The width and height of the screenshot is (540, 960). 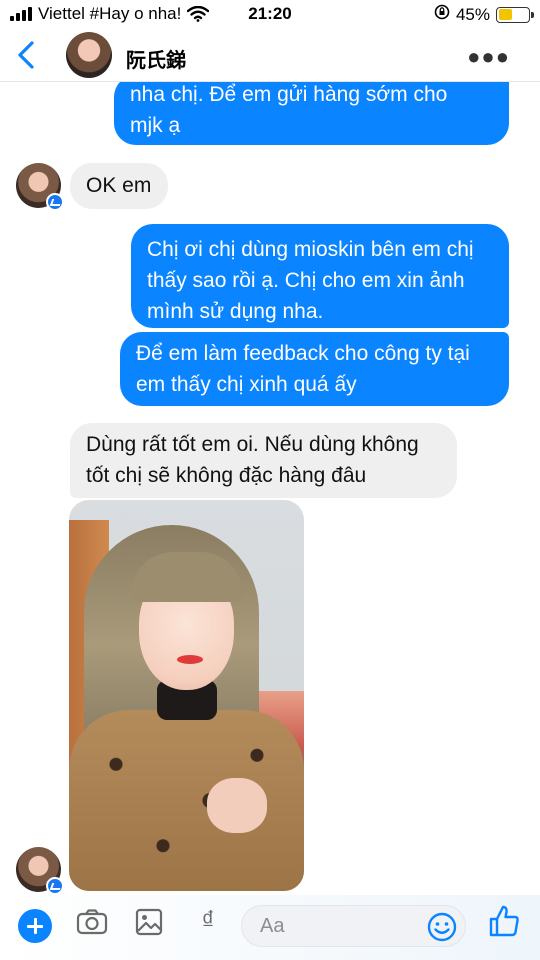 What do you see at coordinates (353, 926) in the screenshot?
I see `message-input: Aa` at bounding box center [353, 926].